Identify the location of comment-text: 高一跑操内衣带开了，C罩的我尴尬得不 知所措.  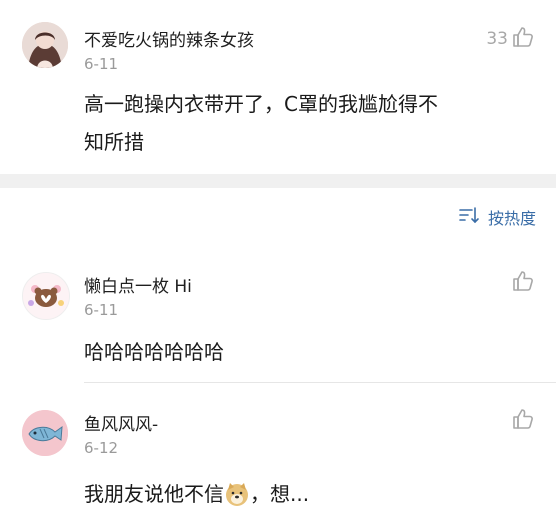
(309, 123).